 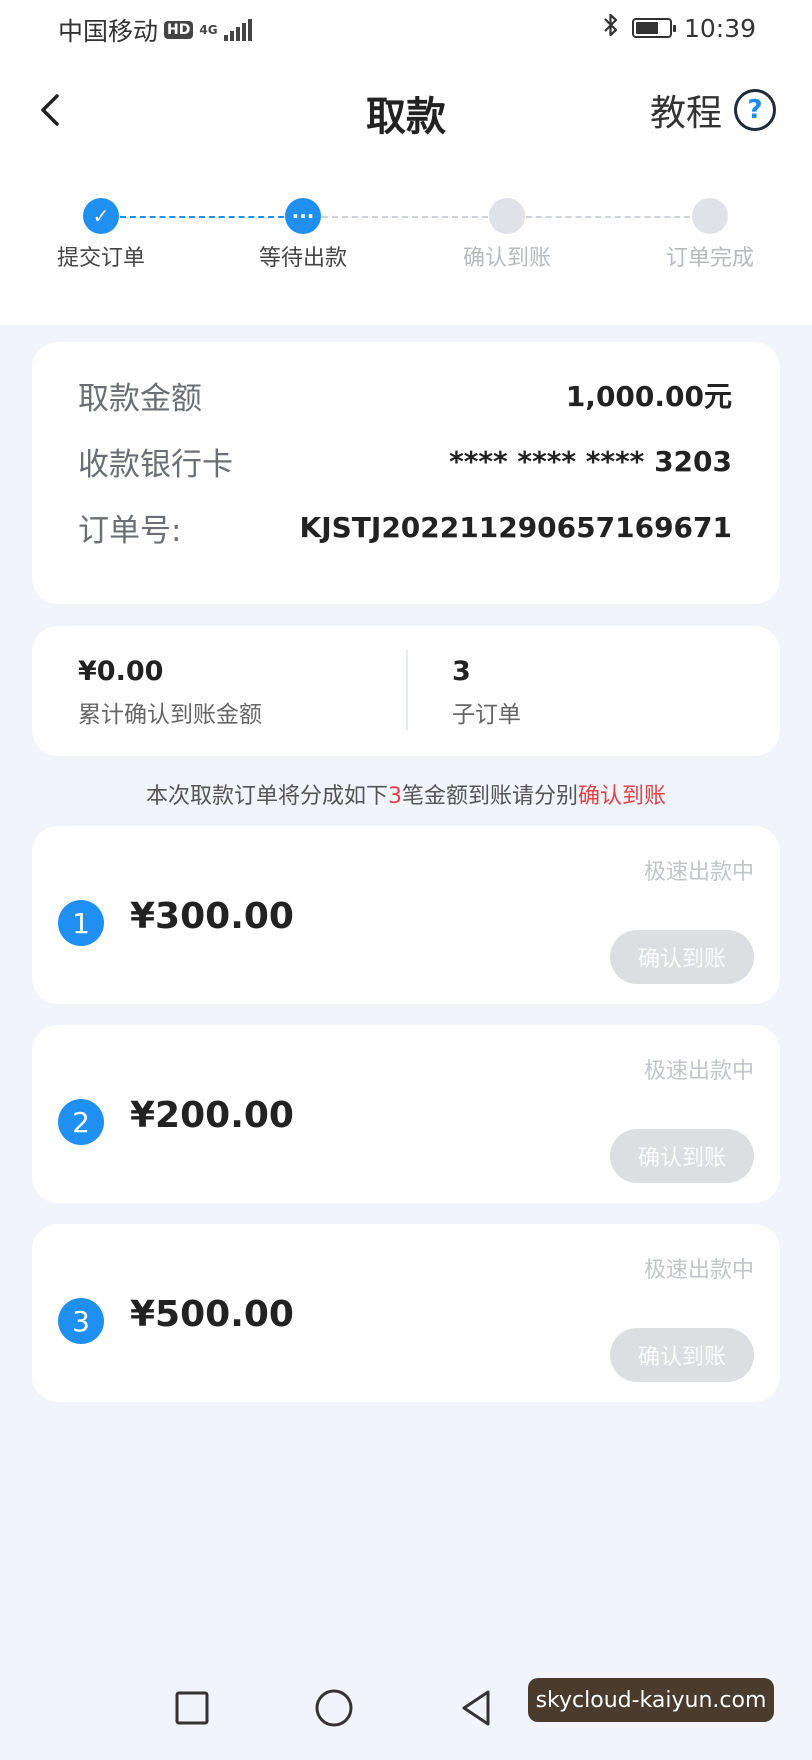 What do you see at coordinates (590, 461) in the screenshot?
I see `bank-card-value: **** **** **** 3203` at bounding box center [590, 461].